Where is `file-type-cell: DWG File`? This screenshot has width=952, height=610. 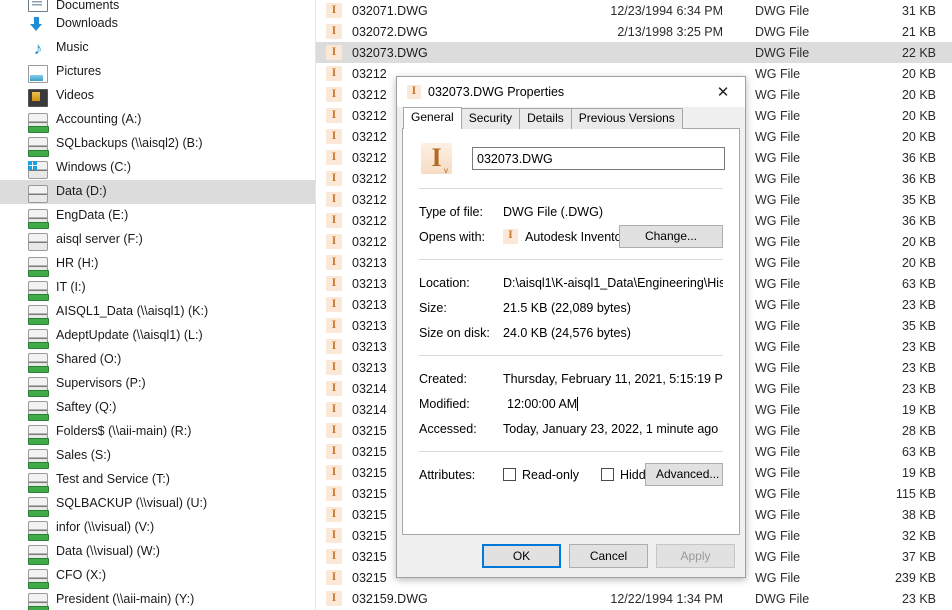
file-type-cell: DWG File is located at coordinates (782, 598).